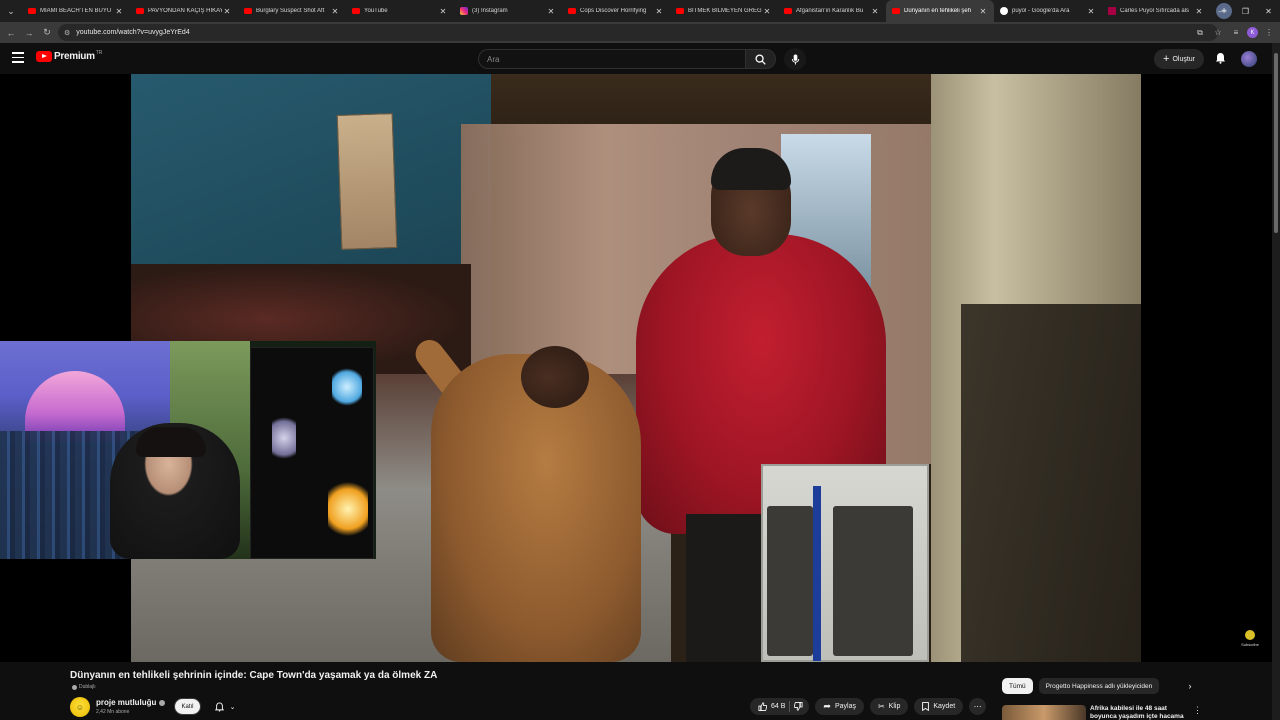 The image size is (1280, 720). What do you see at coordinates (67, 33) in the screenshot?
I see `site-info-icon: ⚙` at bounding box center [67, 33].